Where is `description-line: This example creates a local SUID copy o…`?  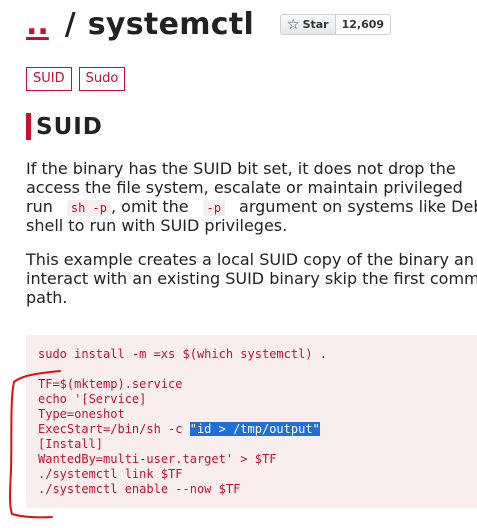
description-line: This example creates a local SUID copy o… is located at coordinates (250, 259).